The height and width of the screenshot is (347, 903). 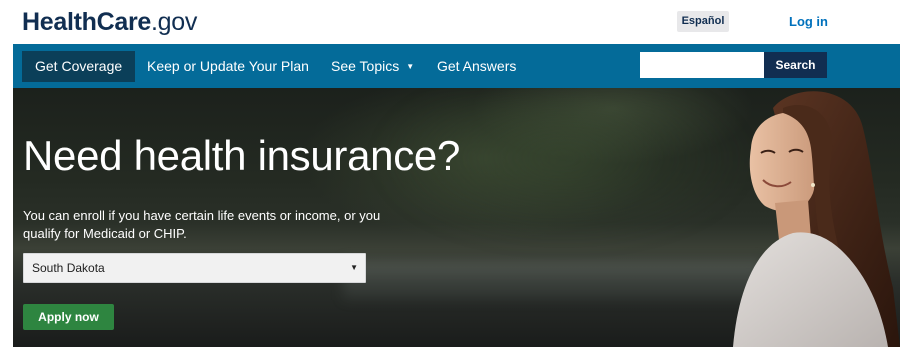 What do you see at coordinates (553, 280) in the screenshot?
I see `hero-background-water` at bounding box center [553, 280].